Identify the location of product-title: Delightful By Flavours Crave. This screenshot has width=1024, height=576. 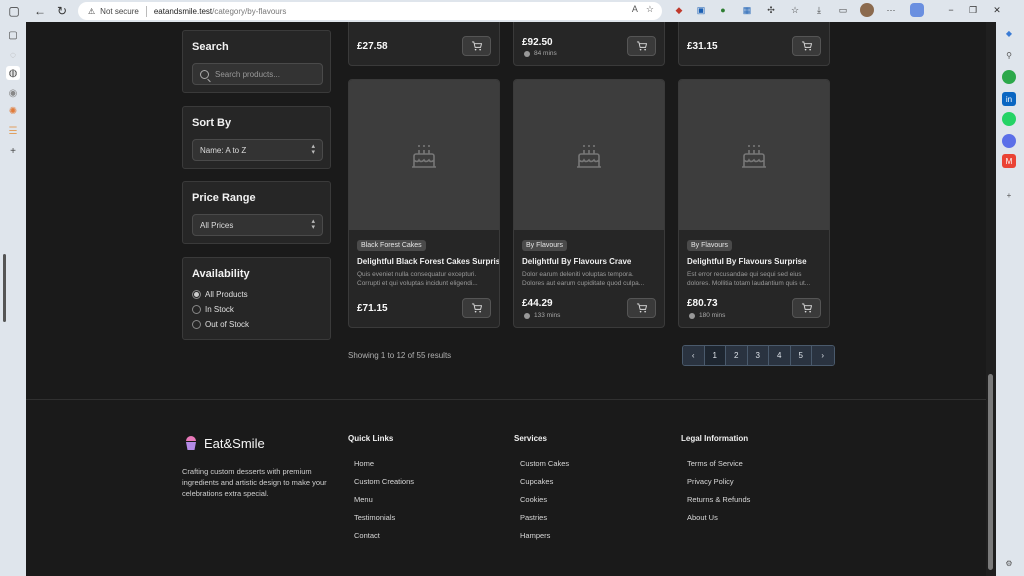
(576, 261).